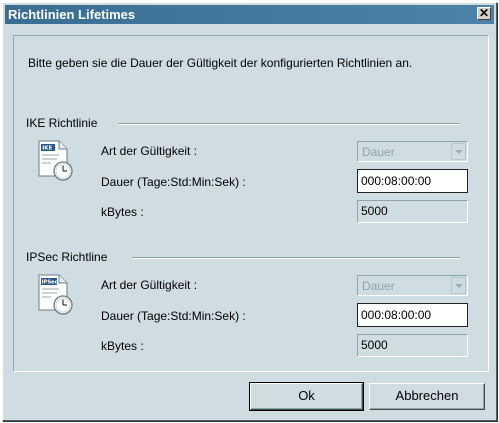 The width and height of the screenshot is (499, 423). What do you see at coordinates (173, 316) in the screenshot?
I see `ipsec-duration-label: Dauer (Tage:Std:Min:Sek) :` at bounding box center [173, 316].